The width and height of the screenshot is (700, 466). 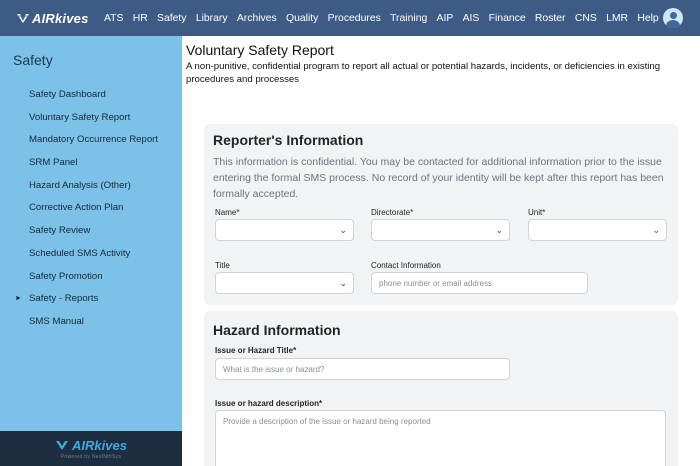 What do you see at coordinates (408, 18) in the screenshot?
I see `nav-item-training: Training` at bounding box center [408, 18].